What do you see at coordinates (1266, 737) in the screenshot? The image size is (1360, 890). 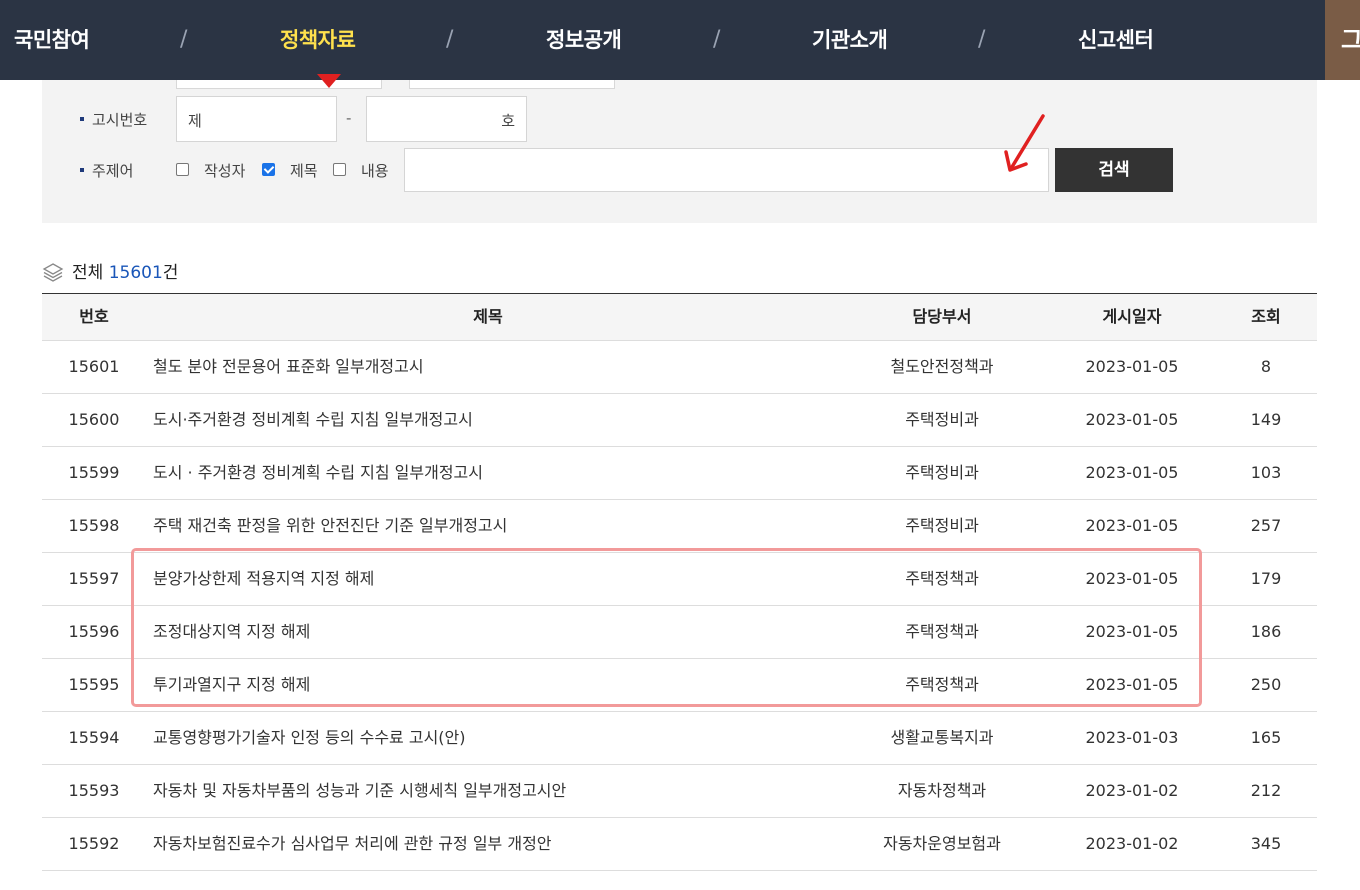 I see `row-views: 165` at bounding box center [1266, 737].